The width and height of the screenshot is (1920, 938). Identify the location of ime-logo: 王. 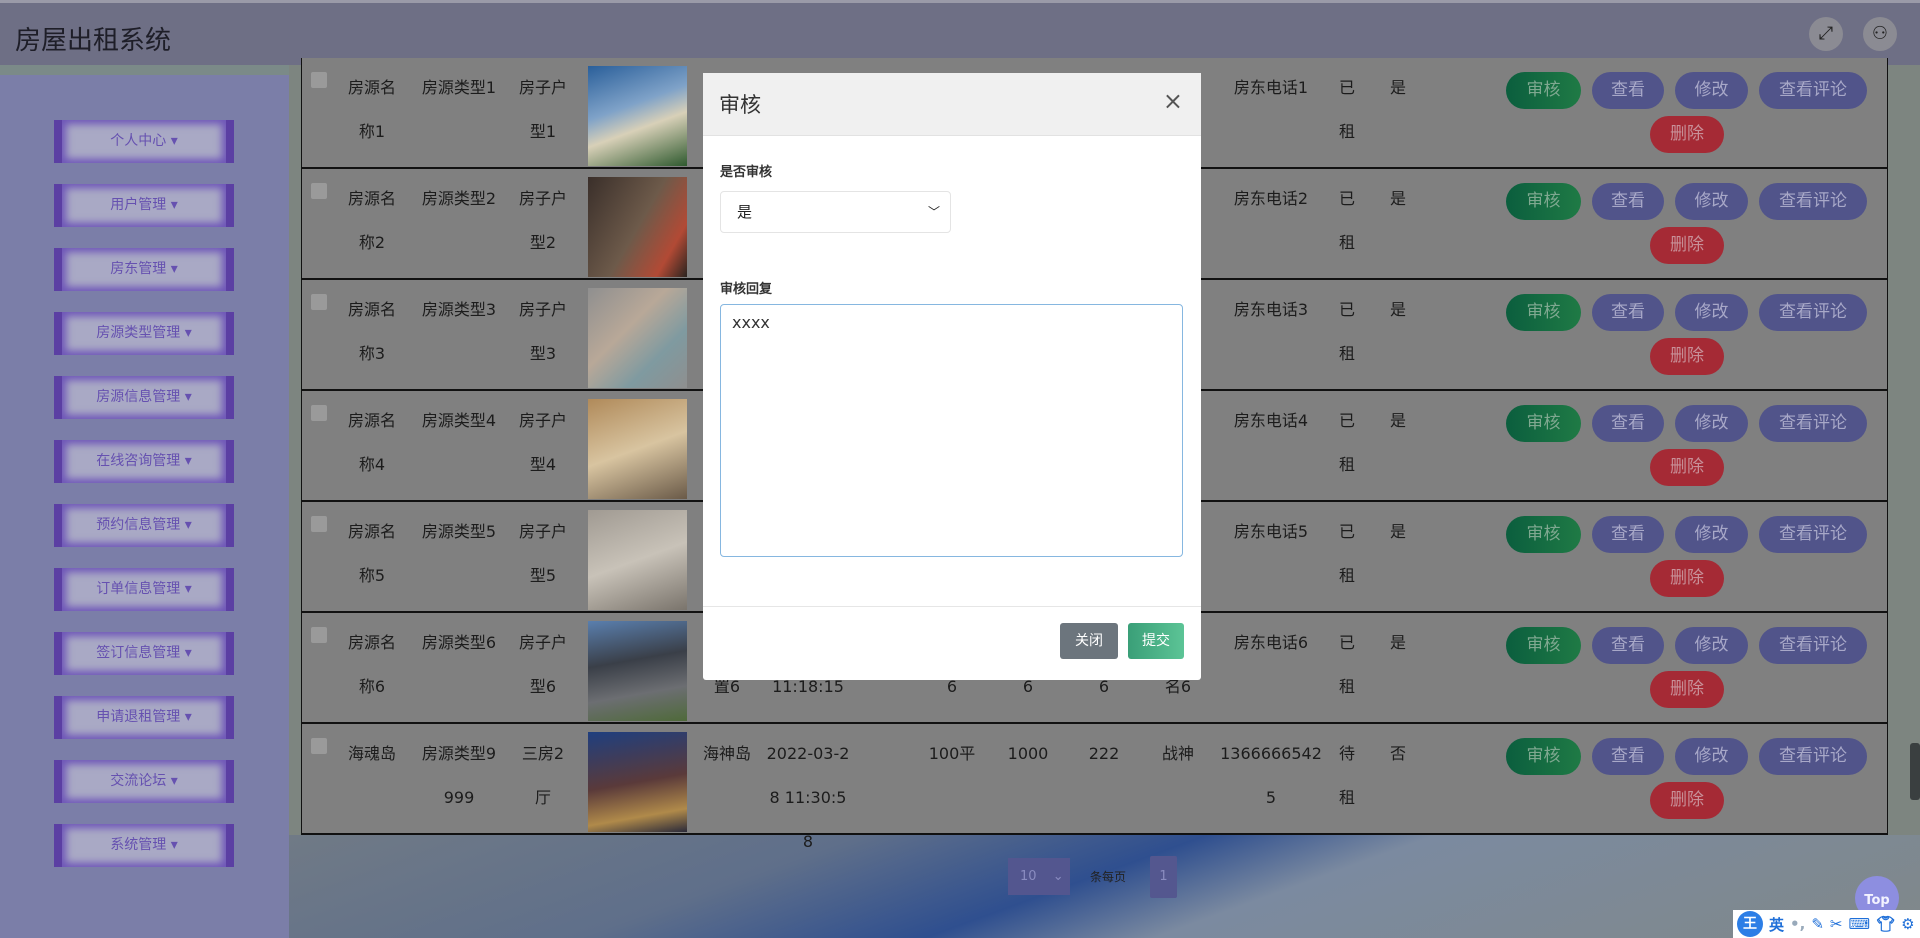
(1750, 924).